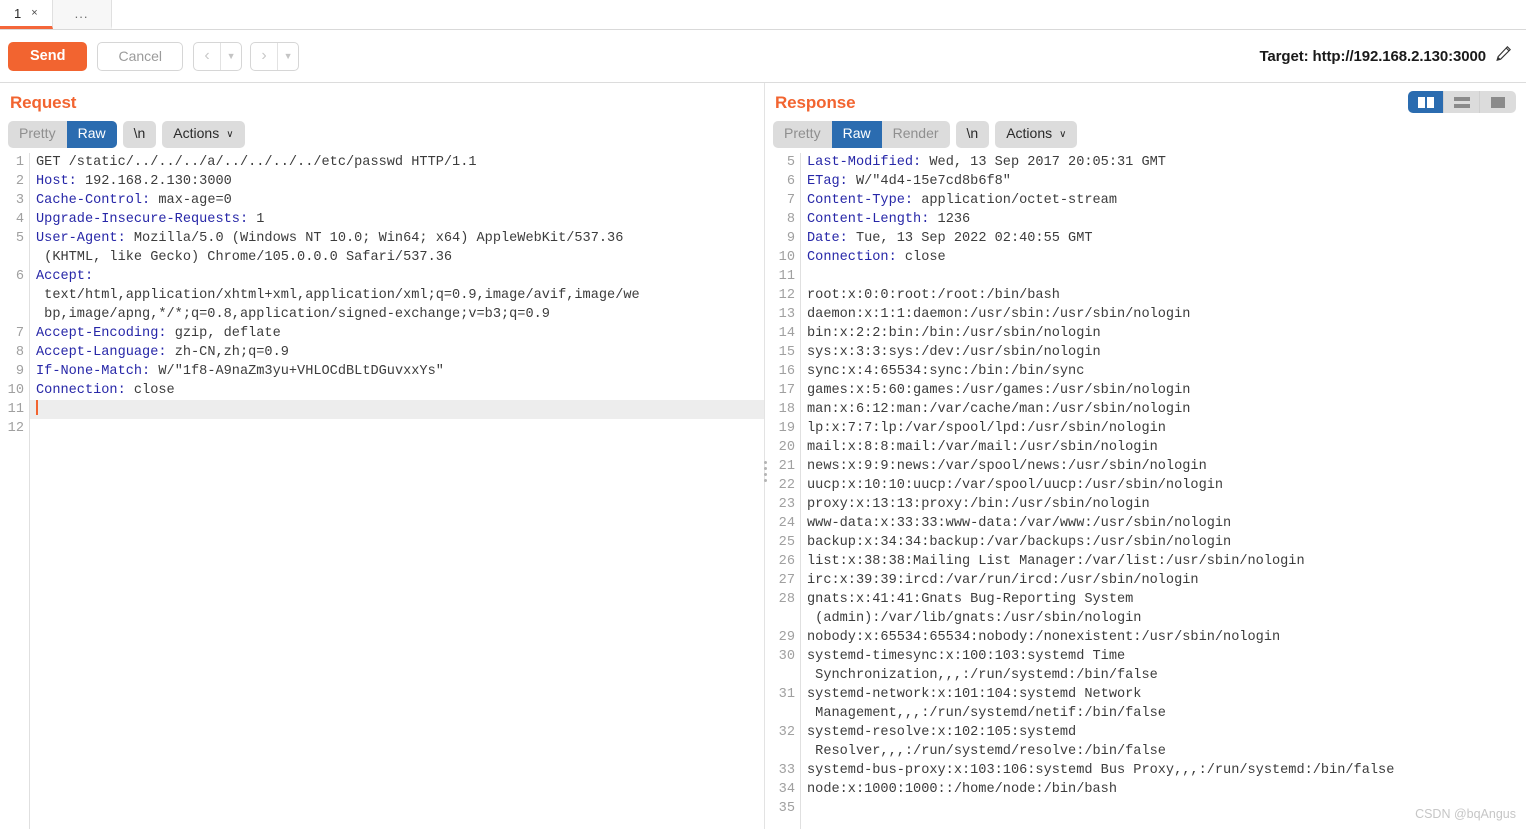  I want to click on line-number: 12, so click(786, 295).